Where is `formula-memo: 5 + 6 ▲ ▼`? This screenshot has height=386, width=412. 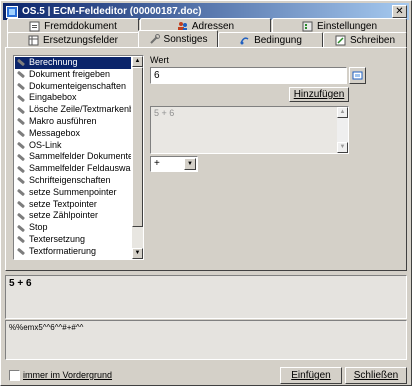 formula-memo: 5 + 6 ▲ ▼ is located at coordinates (249, 130).